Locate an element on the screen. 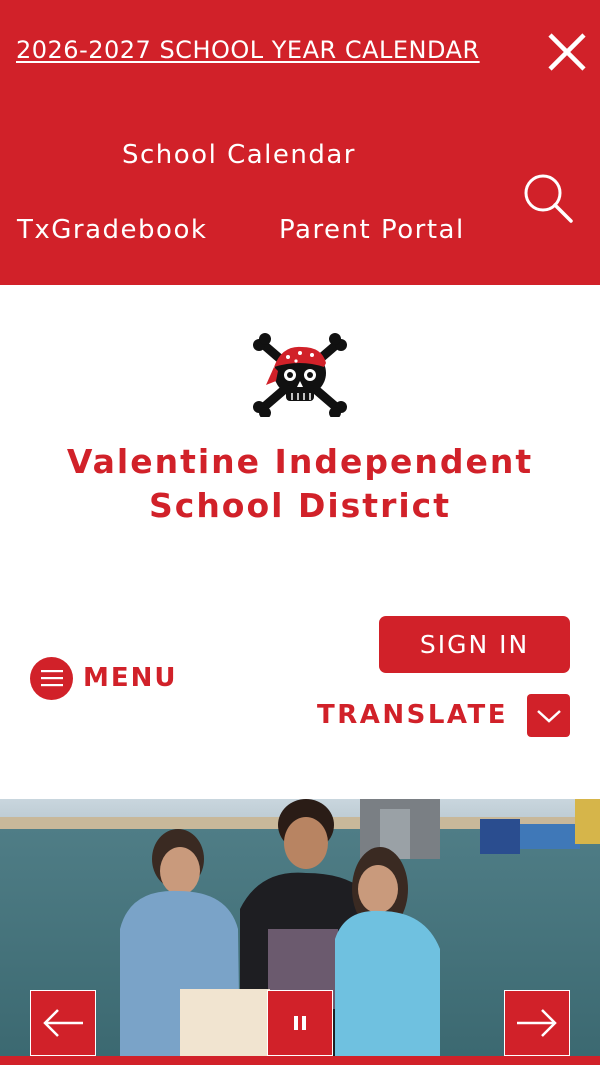  hero-bottom-bar is located at coordinates (300, 1060).